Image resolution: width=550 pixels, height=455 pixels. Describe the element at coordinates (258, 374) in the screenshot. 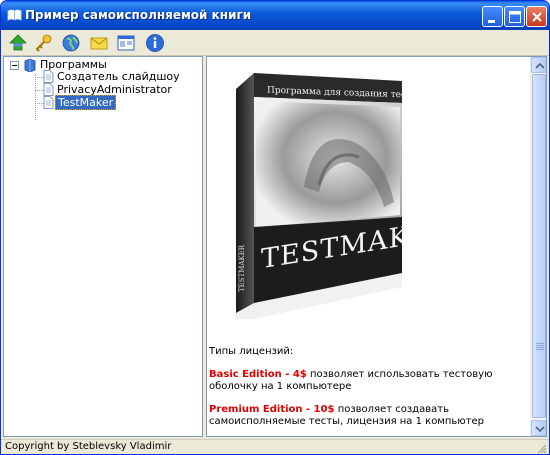

I see `basic-edition-name: Basic Edition - 4$` at that location.